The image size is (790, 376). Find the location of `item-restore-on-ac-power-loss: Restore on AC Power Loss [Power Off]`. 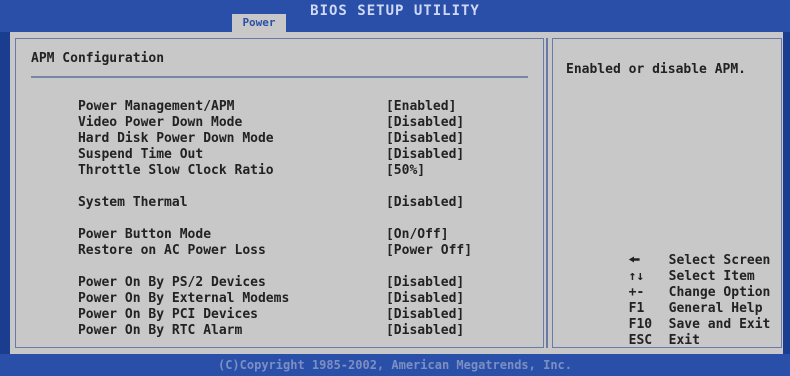

item-restore-on-ac-power-loss: Restore on AC Power Loss [Power Off] is located at coordinates (251, 242).